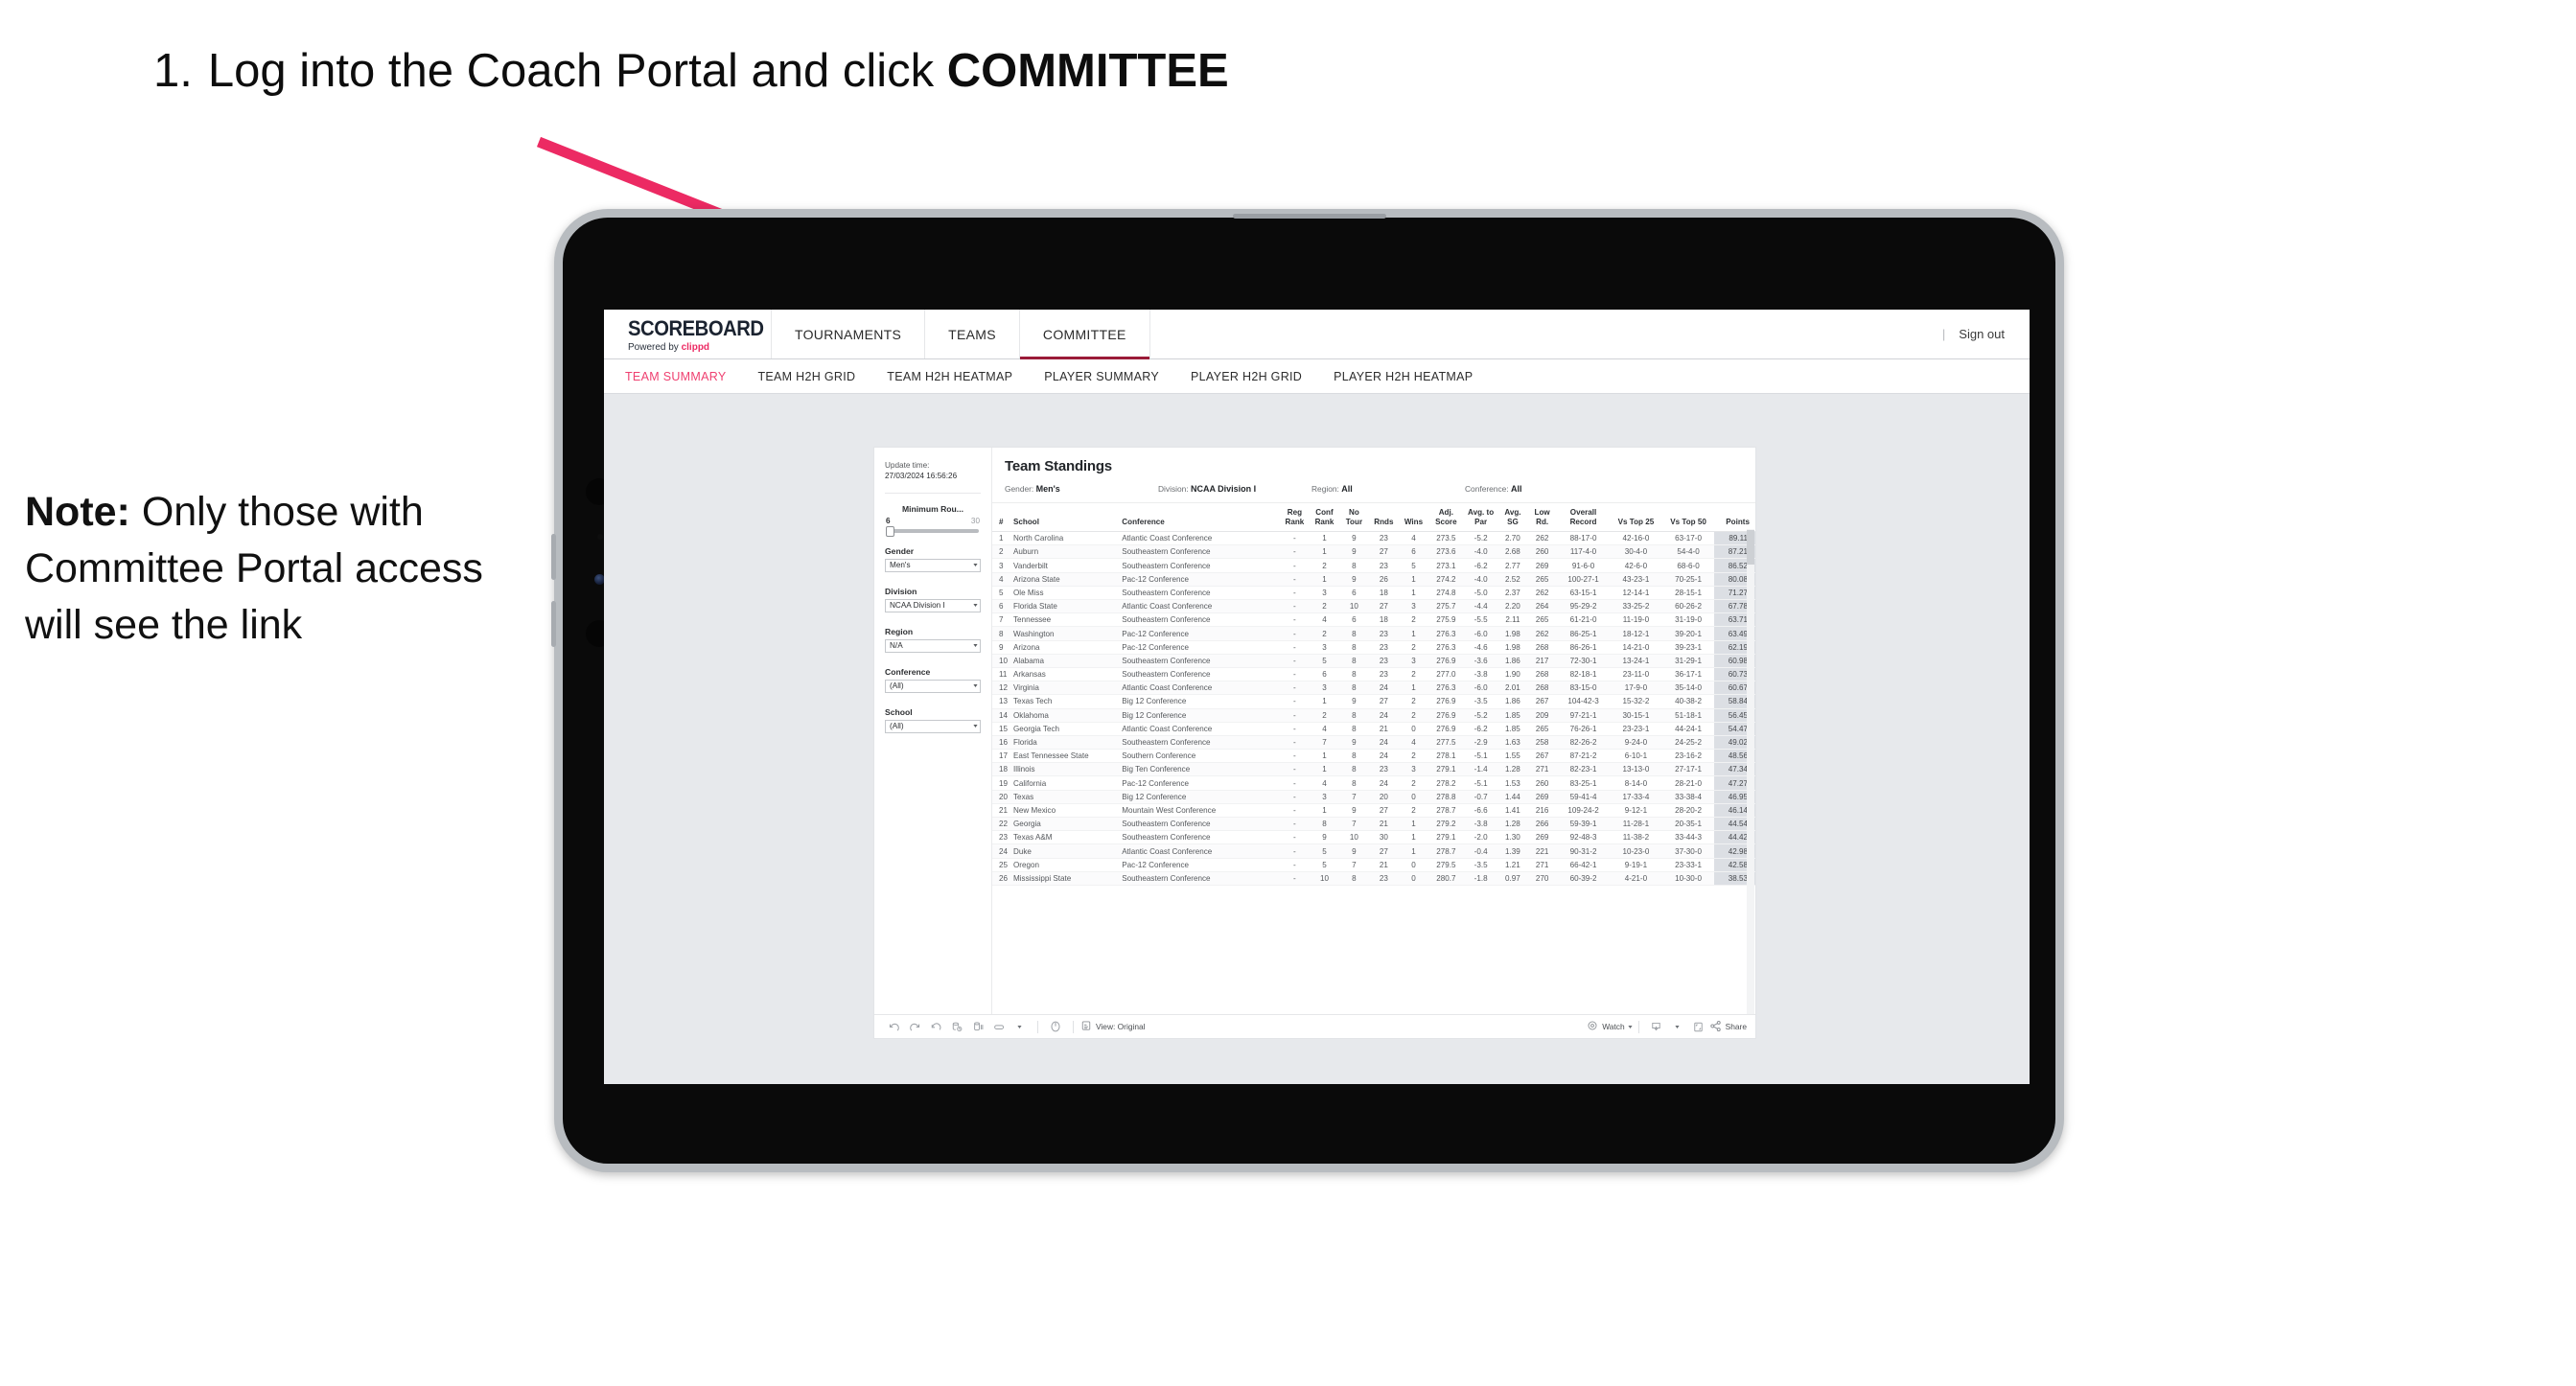  Describe the element at coordinates (1354, 518) in the screenshot. I see `col-no-tour: No Tour` at that location.